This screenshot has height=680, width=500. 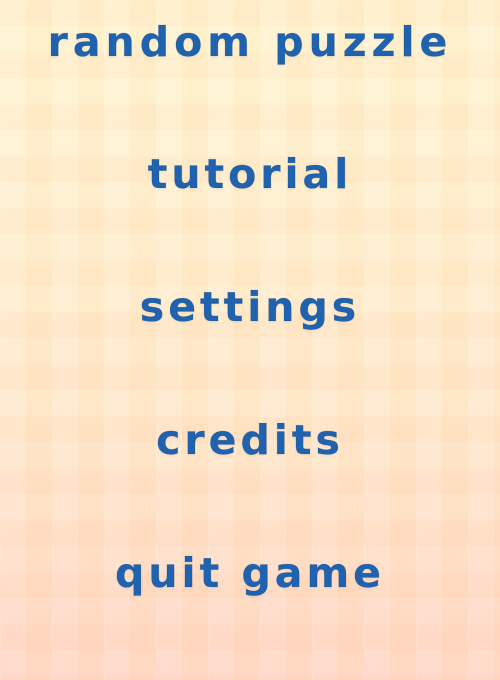 What do you see at coordinates (250, 42) in the screenshot?
I see `random-puzzle-button: random puzzle` at bounding box center [250, 42].